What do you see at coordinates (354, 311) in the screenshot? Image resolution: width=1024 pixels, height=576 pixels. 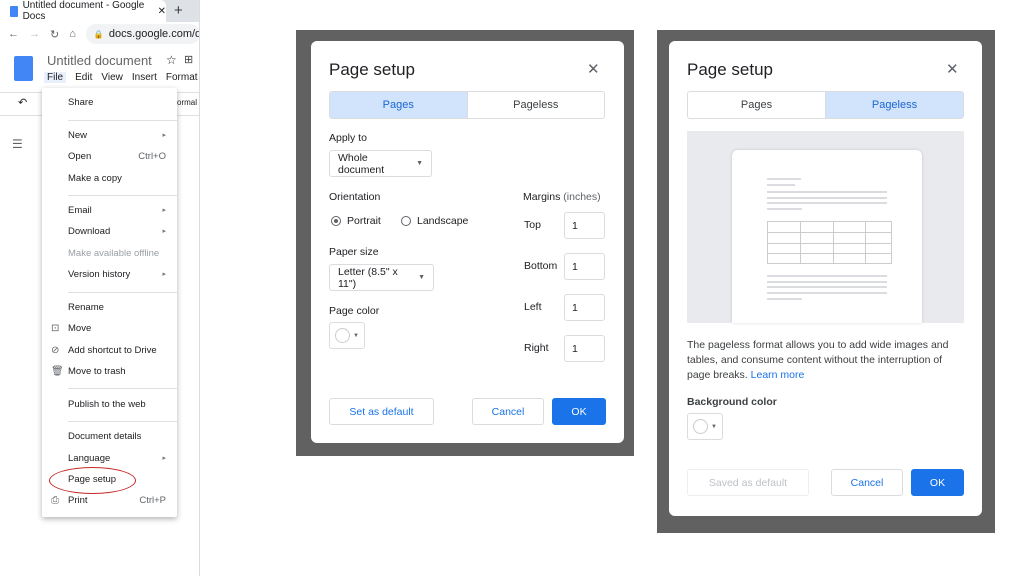 I see `page-color-label: Page color` at bounding box center [354, 311].